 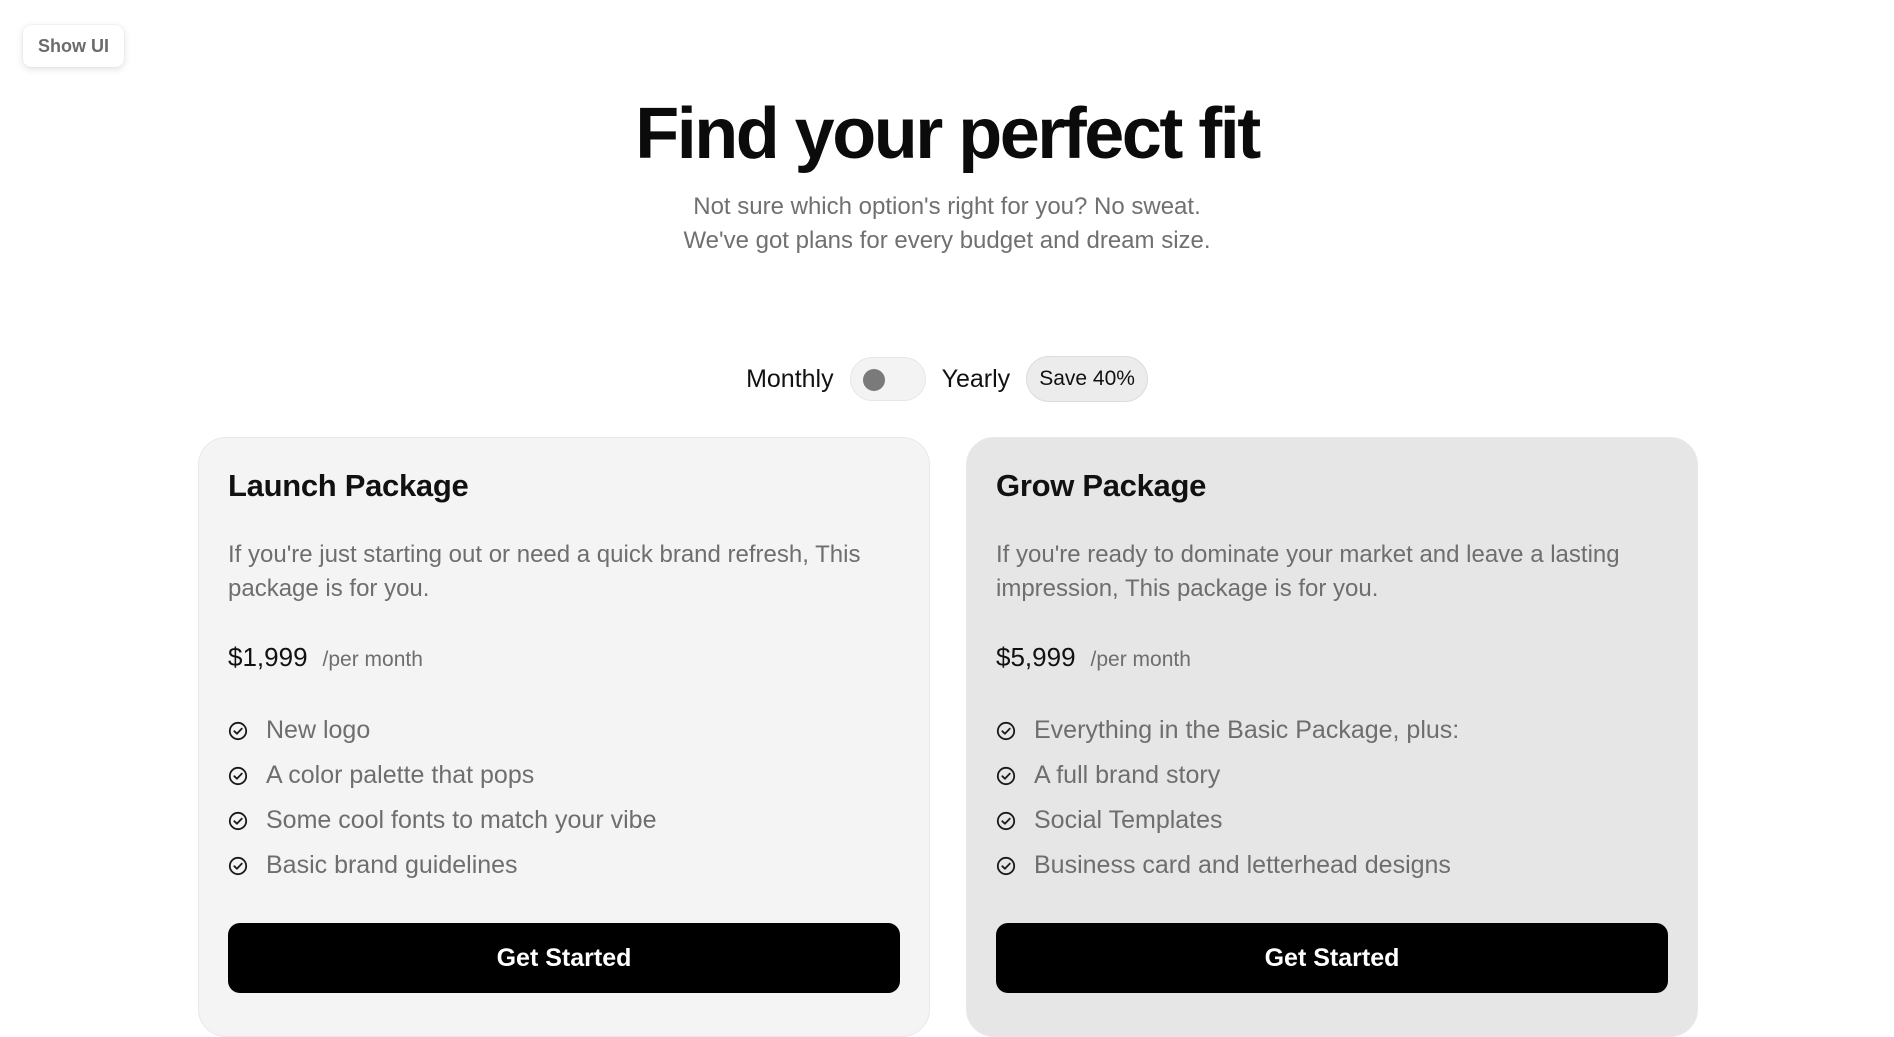 What do you see at coordinates (392, 865) in the screenshot?
I see `feature-text: Basic brand guidelines` at bounding box center [392, 865].